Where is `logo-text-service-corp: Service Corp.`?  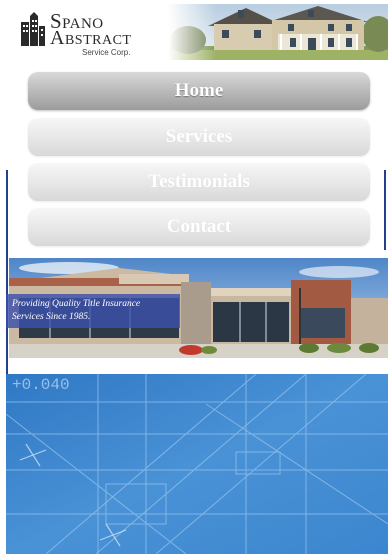 logo-text-service-corp: Service Corp. is located at coordinates (106, 52).